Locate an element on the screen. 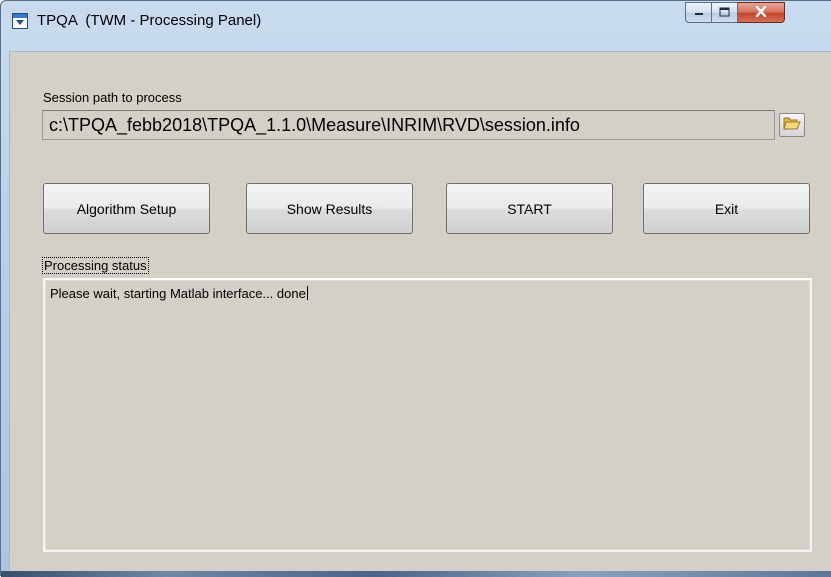  exit-button: Exit is located at coordinates (726, 208).